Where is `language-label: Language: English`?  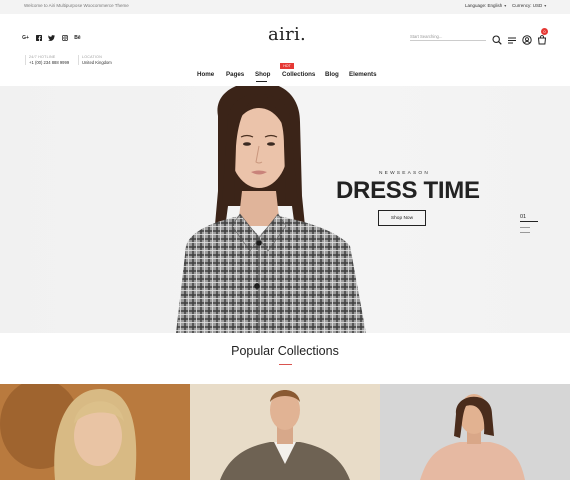 language-label: Language: English is located at coordinates (484, 5).